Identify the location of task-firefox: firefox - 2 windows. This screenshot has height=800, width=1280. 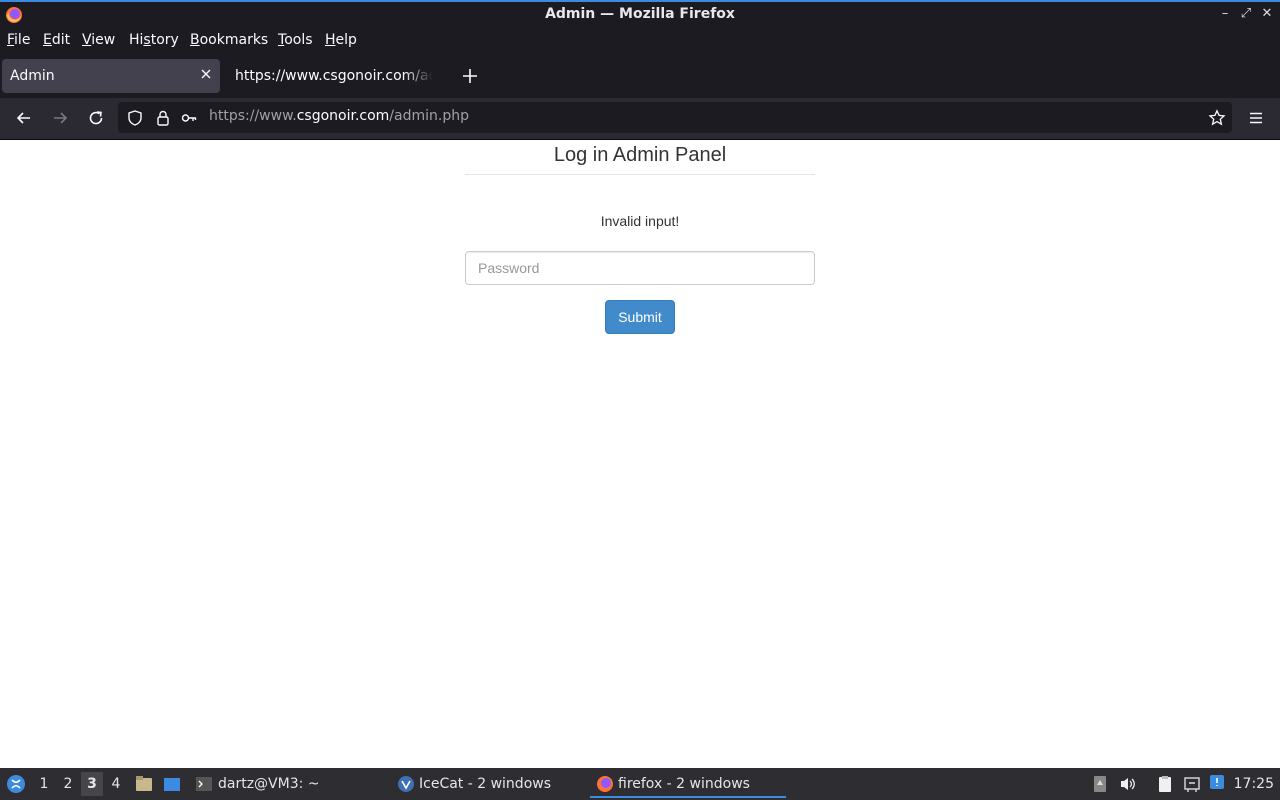
(684, 784).